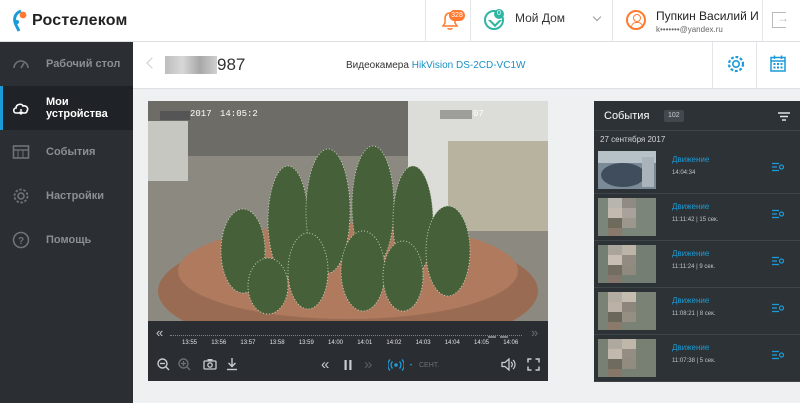  I want to click on brand-name: Ростелеком, so click(80, 20).